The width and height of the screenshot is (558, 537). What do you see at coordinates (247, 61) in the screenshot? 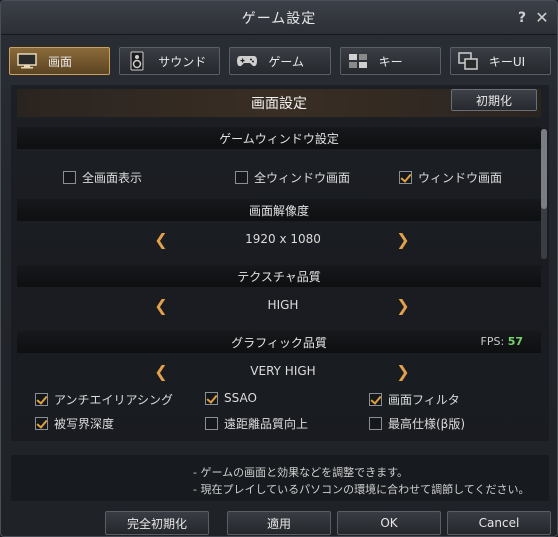
I see `gamepad-icon` at bounding box center [247, 61].